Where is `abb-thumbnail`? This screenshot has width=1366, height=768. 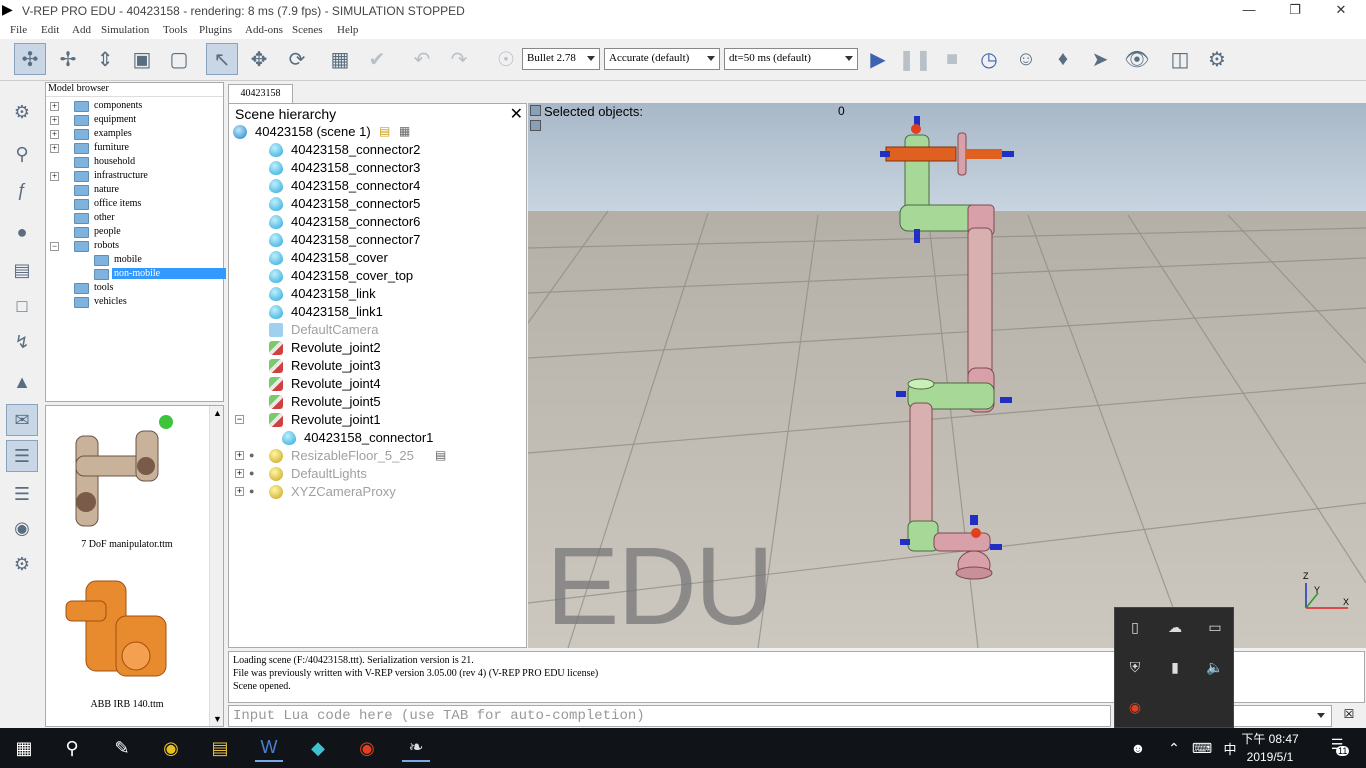 abb-thumbnail is located at coordinates (116, 628).